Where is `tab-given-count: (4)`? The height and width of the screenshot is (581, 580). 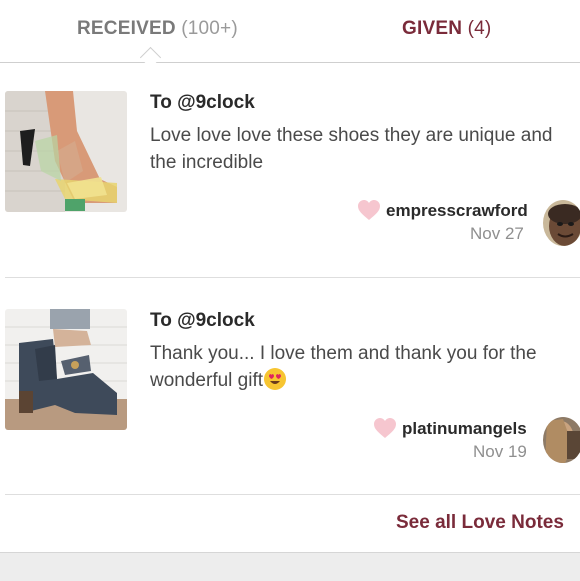 tab-given-count: (4) is located at coordinates (479, 28).